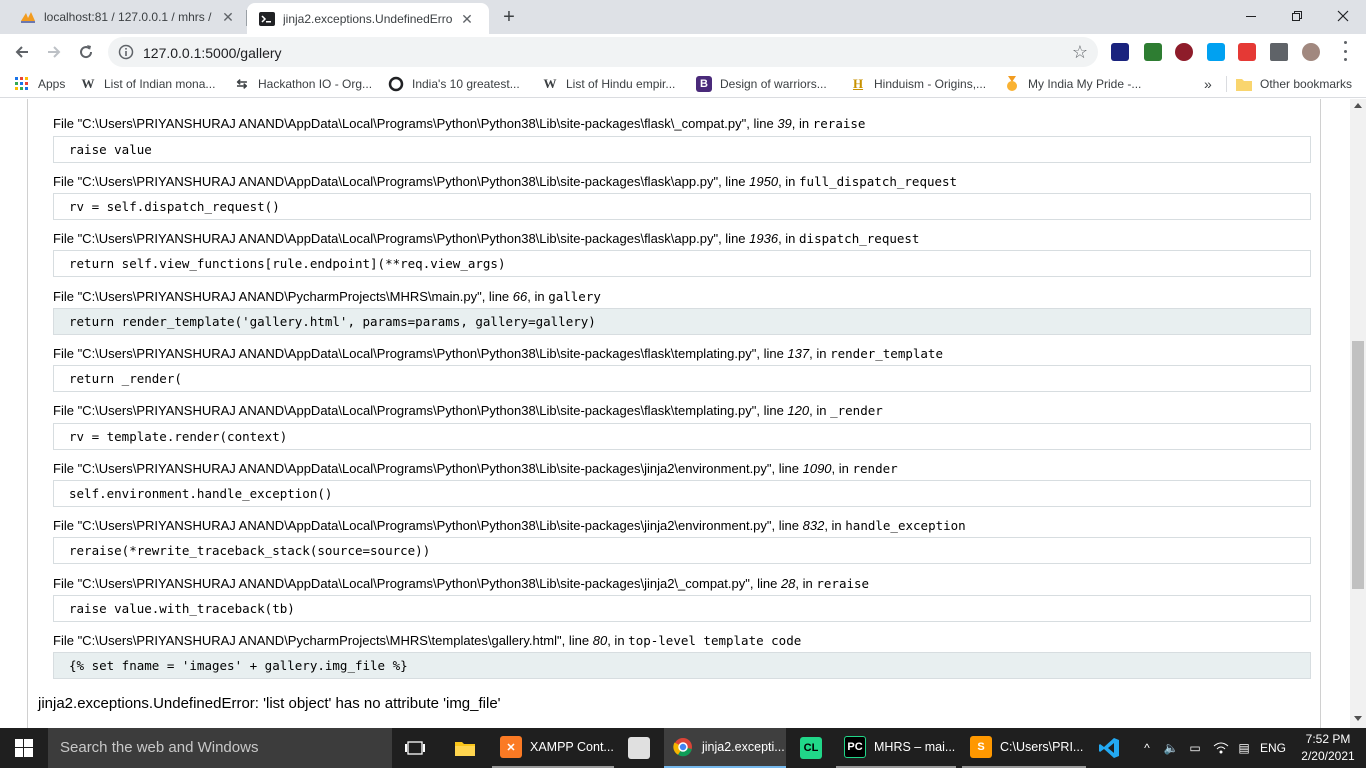 This screenshot has width=1366, height=768. What do you see at coordinates (416, 748) in the screenshot?
I see `task-view-button` at bounding box center [416, 748].